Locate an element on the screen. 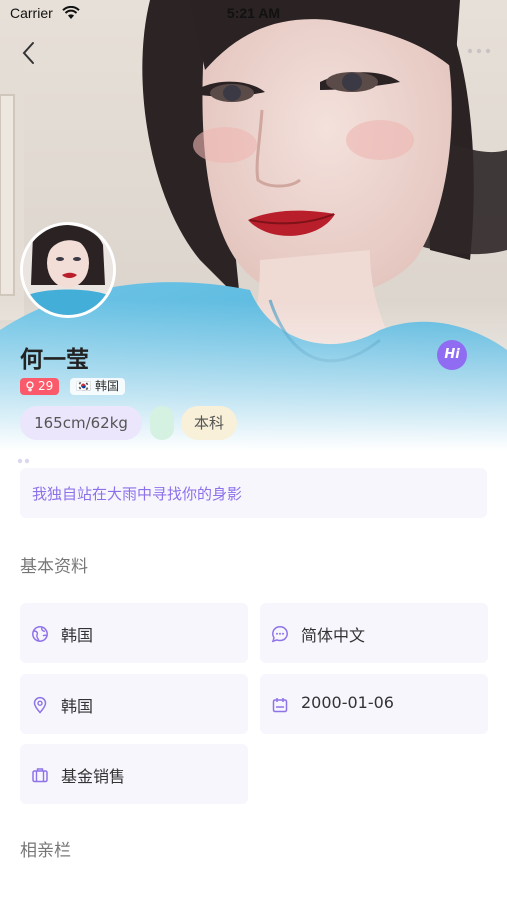 The width and height of the screenshot is (507, 900). chat-icon is located at coordinates (279, 634).